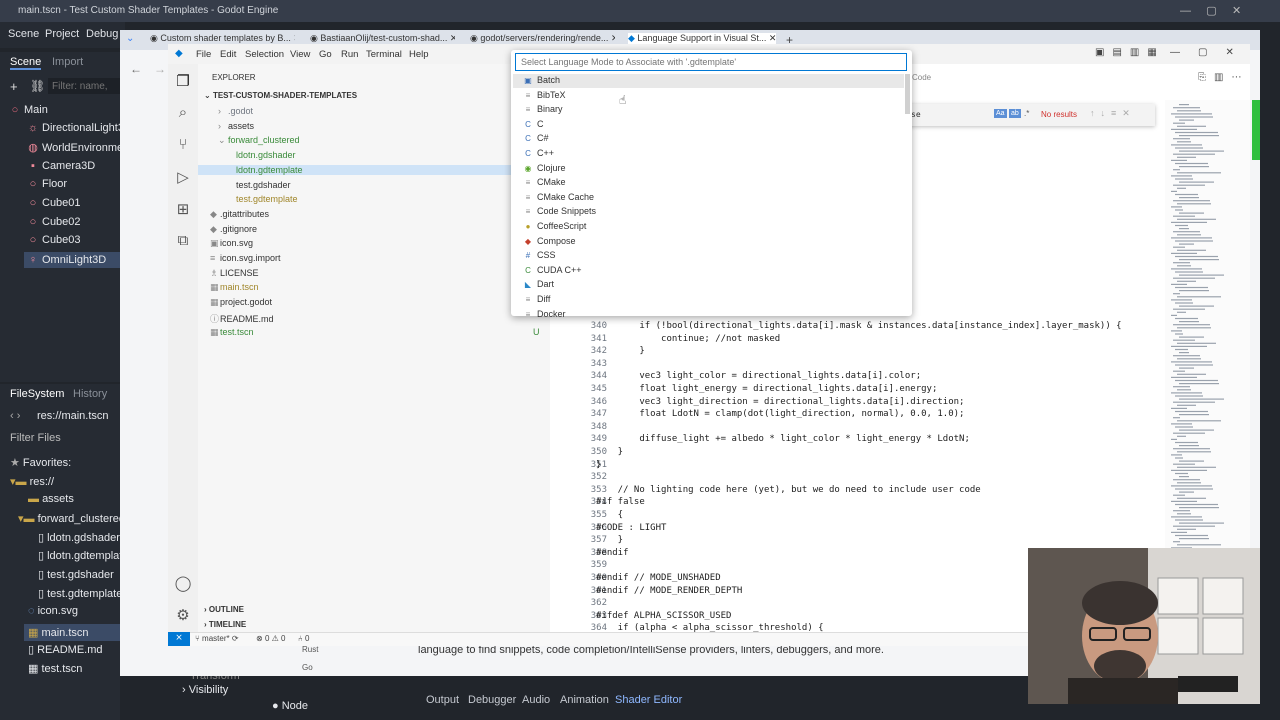 This screenshot has height=720, width=1280. What do you see at coordinates (537, 299) in the screenshot?
I see `language-option: ≡ Diff` at bounding box center [537, 299].